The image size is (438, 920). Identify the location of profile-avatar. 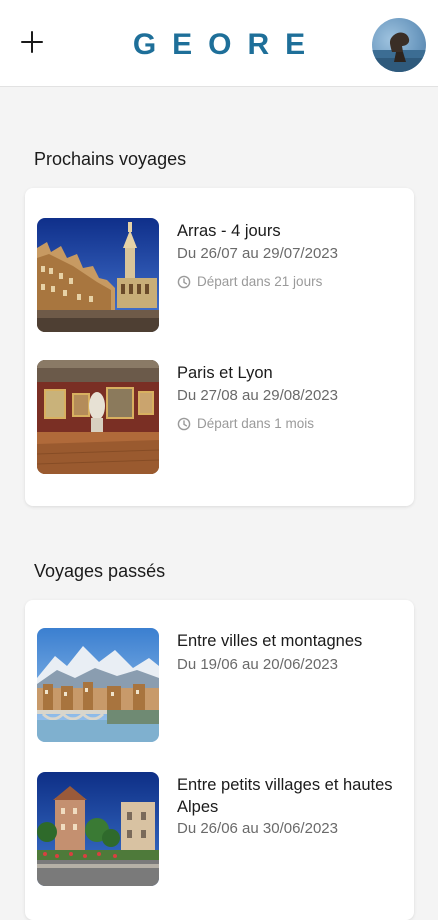
(399, 45).